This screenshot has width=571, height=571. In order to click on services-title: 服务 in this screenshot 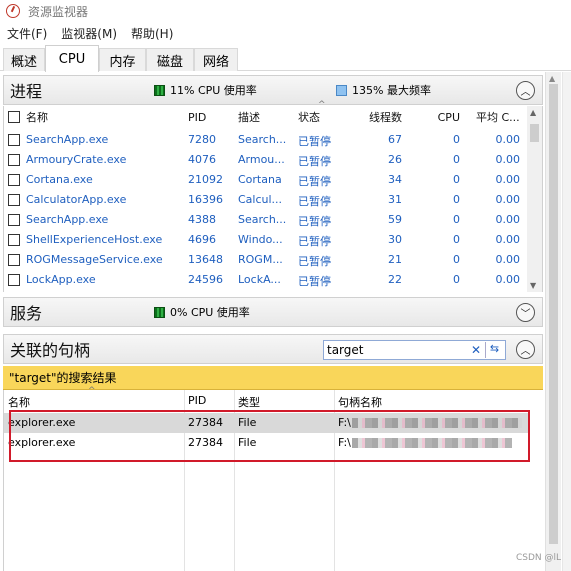, I will do `click(26, 313)`.